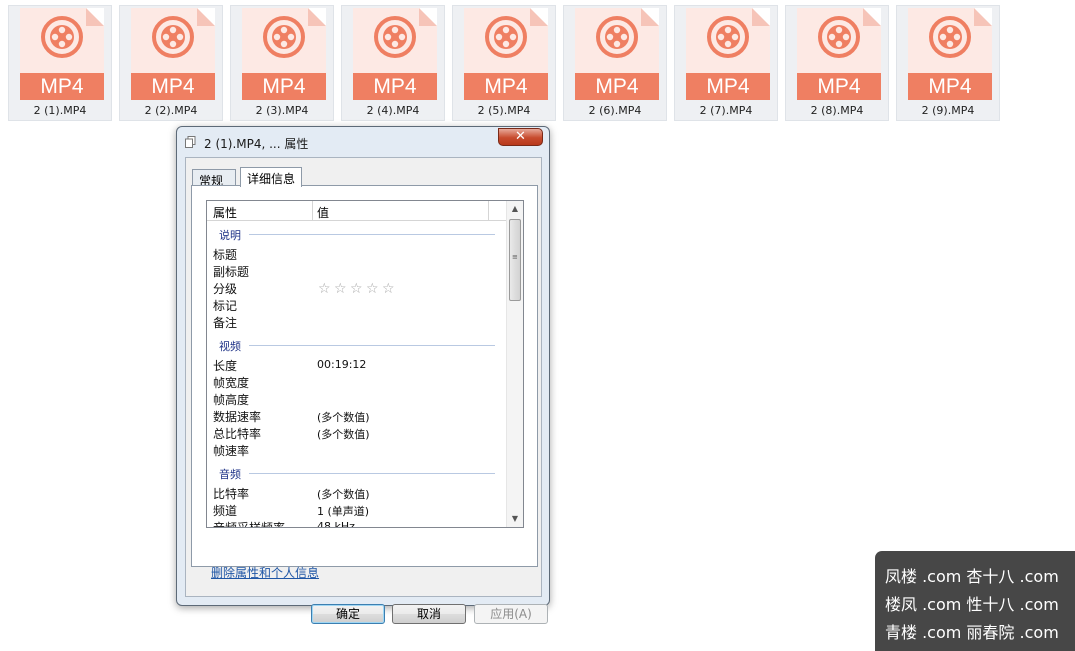 The width and height of the screenshot is (1075, 651). Describe the element at coordinates (171, 110) in the screenshot. I see `file-name: 2 (2).MP4` at that location.